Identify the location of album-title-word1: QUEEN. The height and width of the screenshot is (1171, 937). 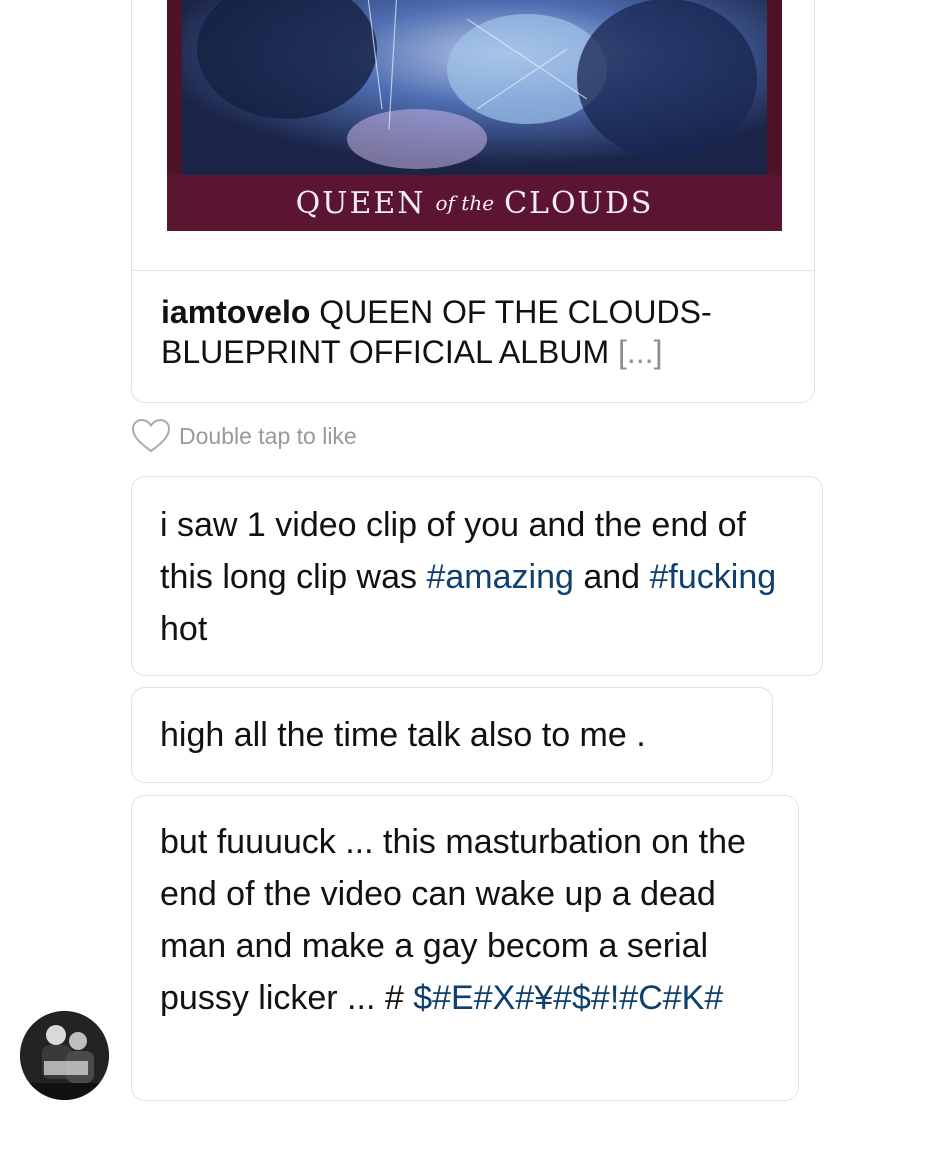
(360, 203).